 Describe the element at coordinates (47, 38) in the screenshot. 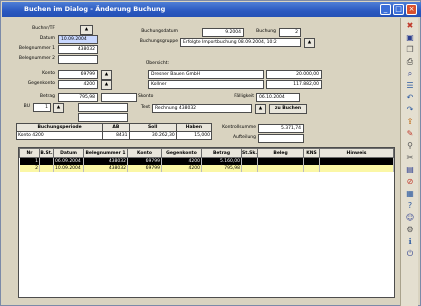

I see `datum-label: Datum` at that location.